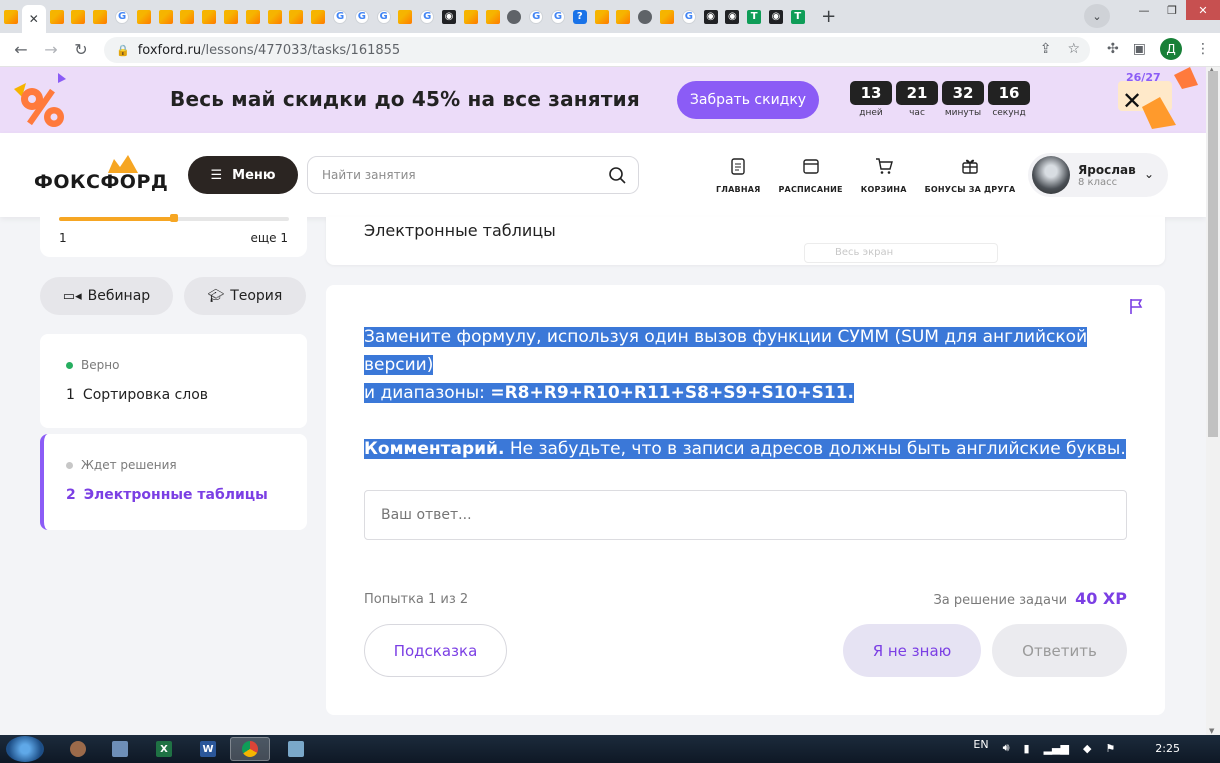 The image size is (1220, 763). I want to click on new-tab-icon: +, so click(829, 17).